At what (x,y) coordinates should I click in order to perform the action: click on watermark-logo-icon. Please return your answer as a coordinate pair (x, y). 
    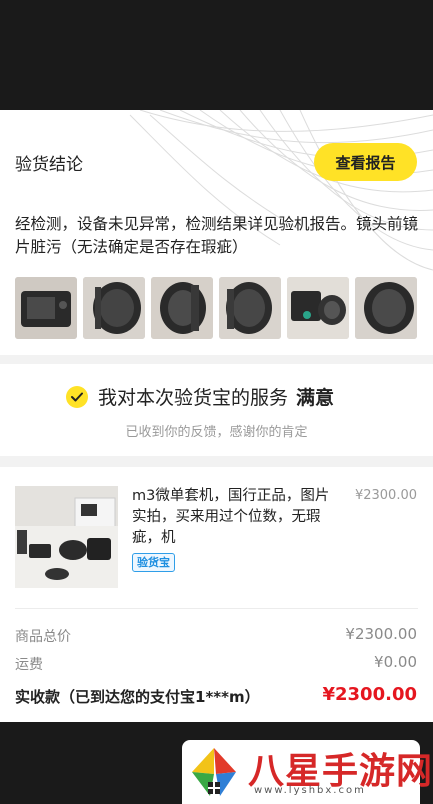
    Looking at the image, I should click on (214, 772).